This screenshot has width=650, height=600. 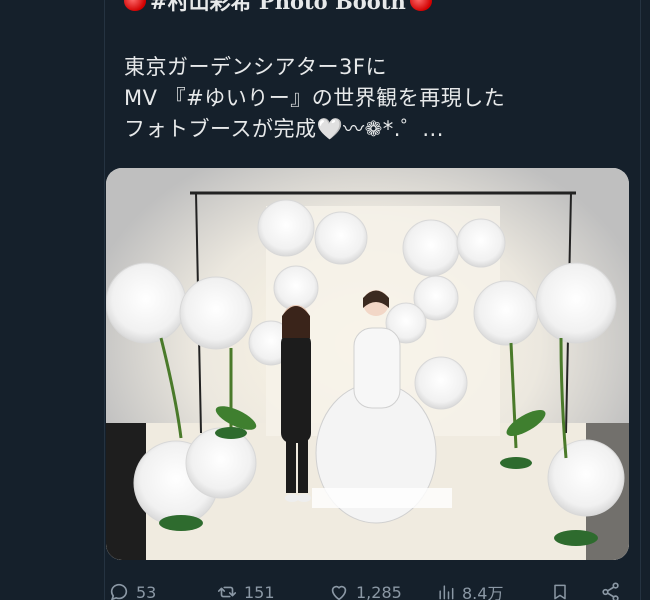 I want to click on like-action: 1,285, so click(x=365, y=589).